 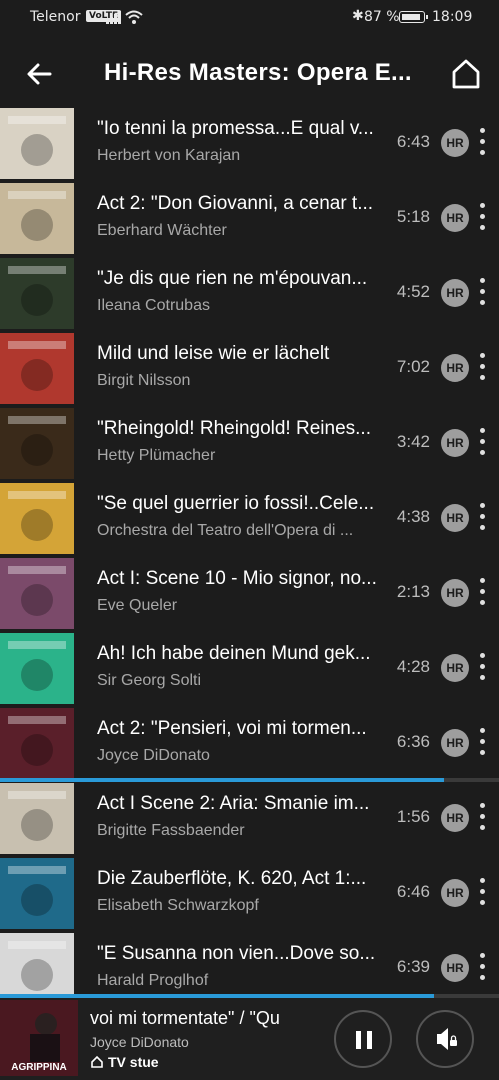 I want to click on status-bar: Telenor VoLTE ✱ 87 % 18:09, so click(x=249, y=18).